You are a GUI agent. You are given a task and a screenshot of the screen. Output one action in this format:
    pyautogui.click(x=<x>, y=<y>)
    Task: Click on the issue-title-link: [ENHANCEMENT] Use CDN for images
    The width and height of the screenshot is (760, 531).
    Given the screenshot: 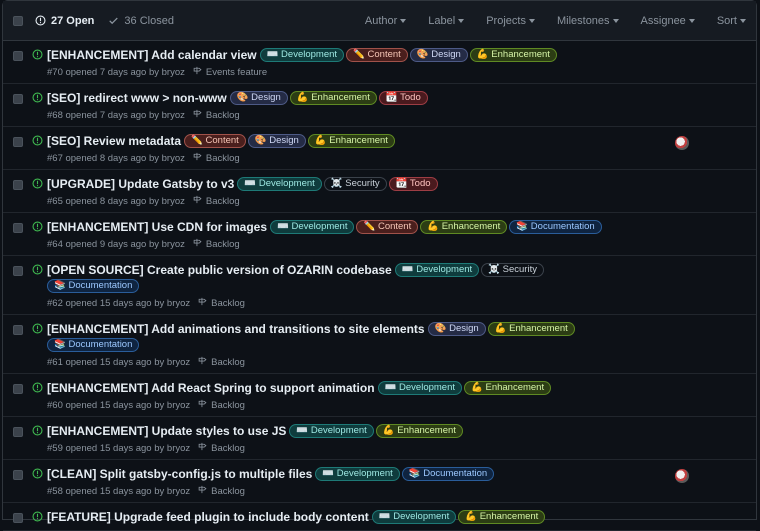 What is the action you would take?
    pyautogui.click(x=157, y=227)
    